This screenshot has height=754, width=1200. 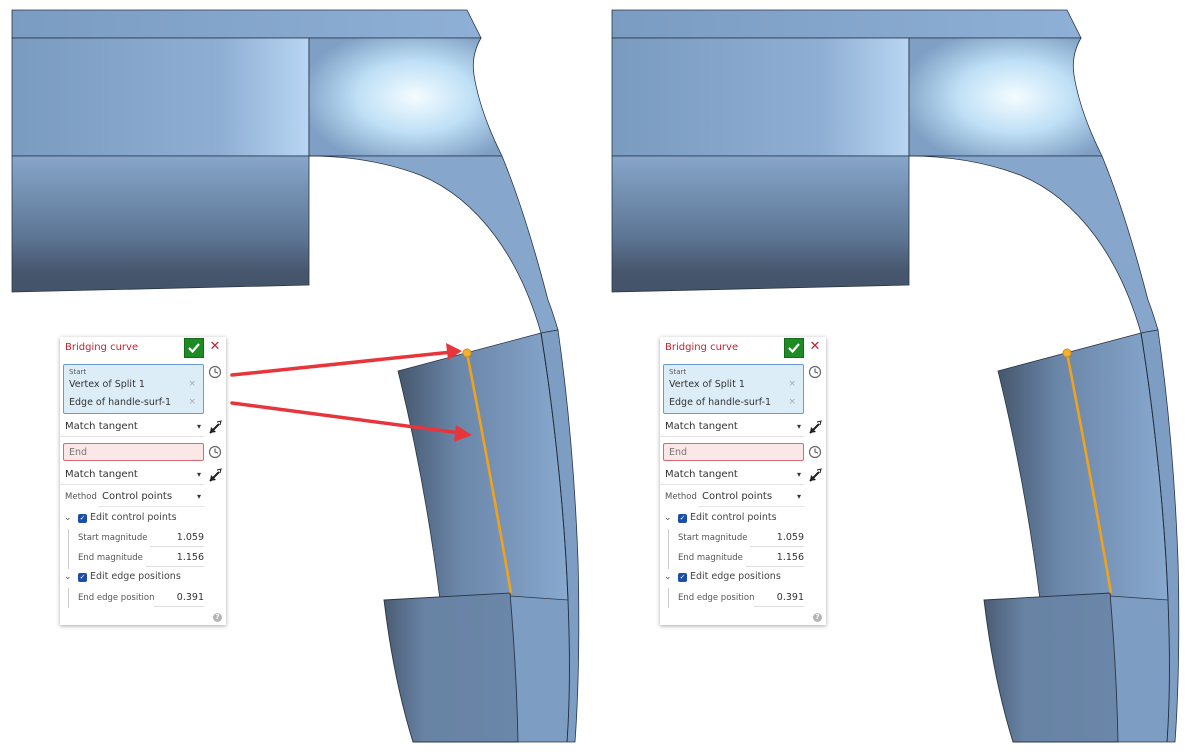 What do you see at coordinates (678, 372) in the screenshot?
I see `start-label: Start` at bounding box center [678, 372].